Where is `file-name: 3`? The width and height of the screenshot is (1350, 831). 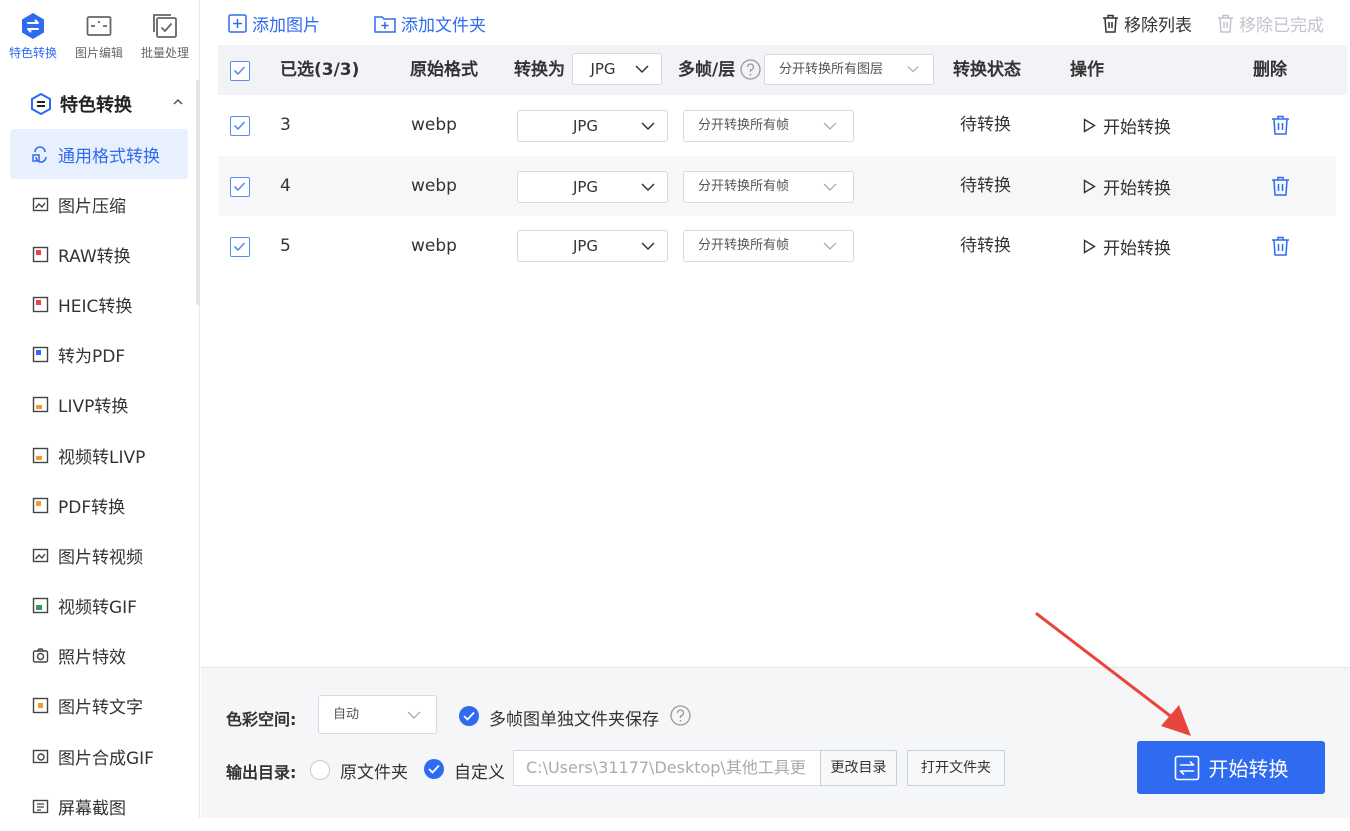
file-name: 3 is located at coordinates (285, 125).